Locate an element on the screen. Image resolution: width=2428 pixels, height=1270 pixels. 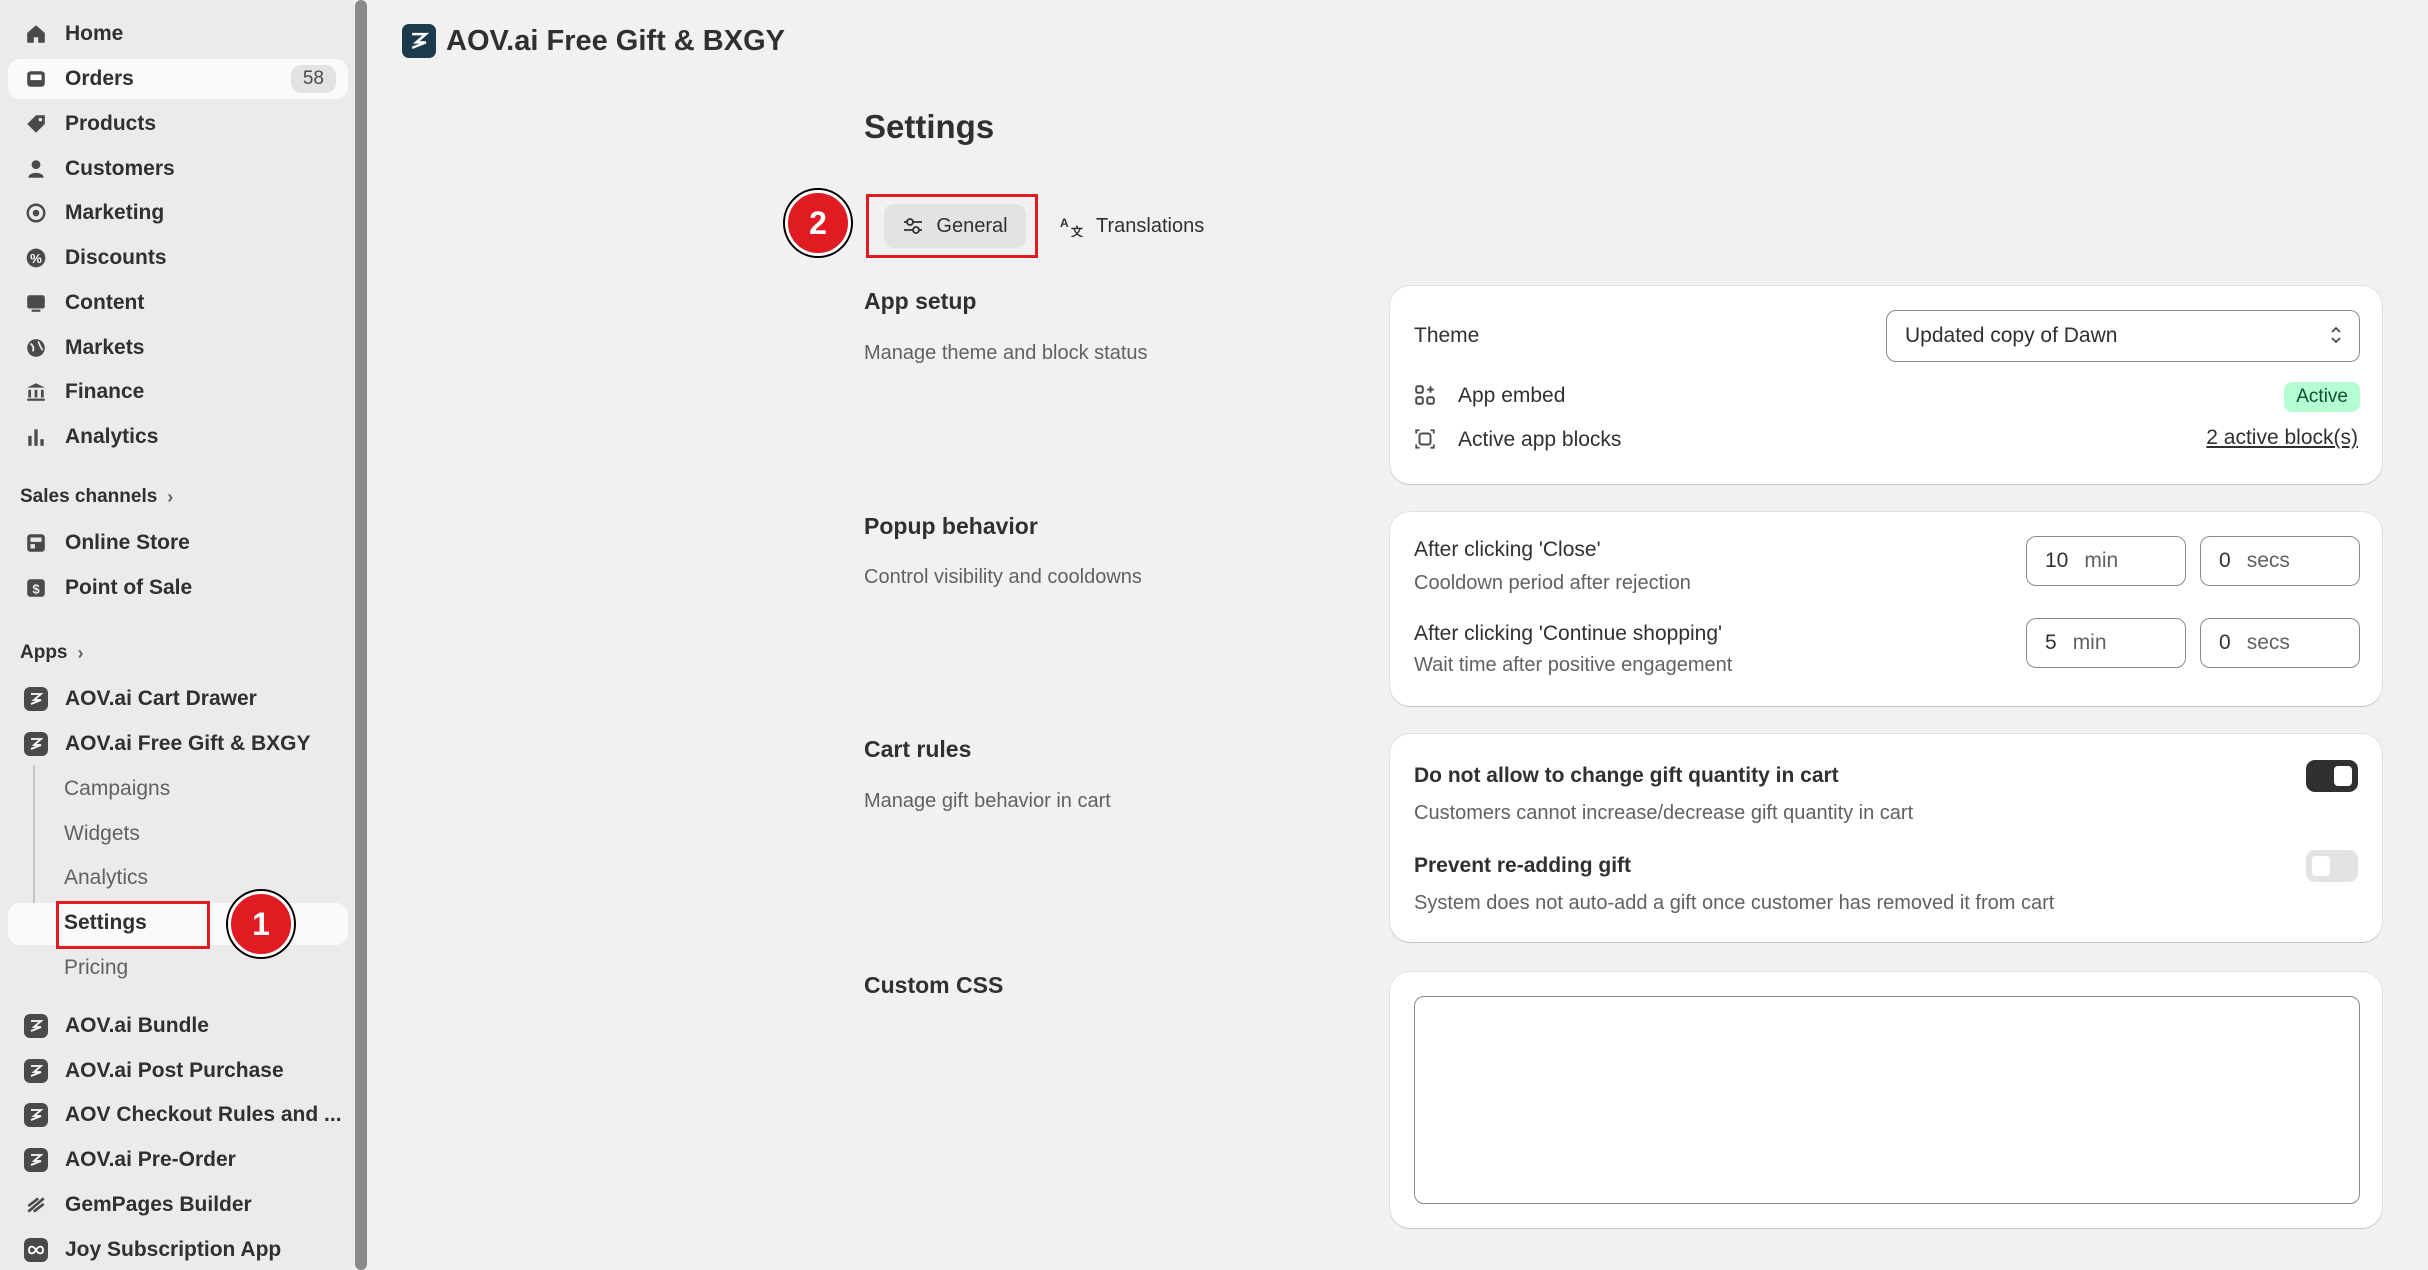
annotation-highlight-general is located at coordinates (952, 226).